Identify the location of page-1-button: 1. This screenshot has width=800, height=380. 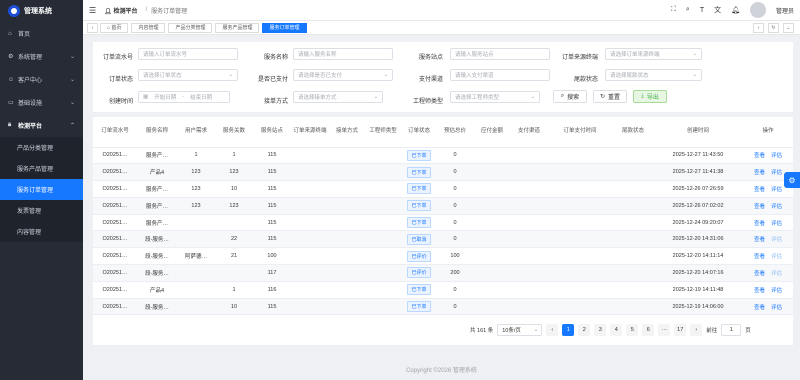
(568, 330).